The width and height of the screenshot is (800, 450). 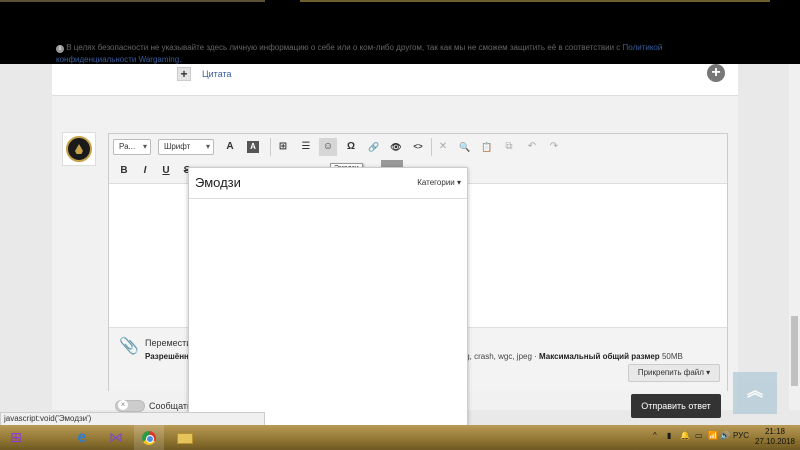 I want to click on taskbar: ⊞ e ⋈ ^ ▮ 🔔 ▭ 📶 🔊 РУС 21:18 27.10.2018, so click(x=400, y=437).